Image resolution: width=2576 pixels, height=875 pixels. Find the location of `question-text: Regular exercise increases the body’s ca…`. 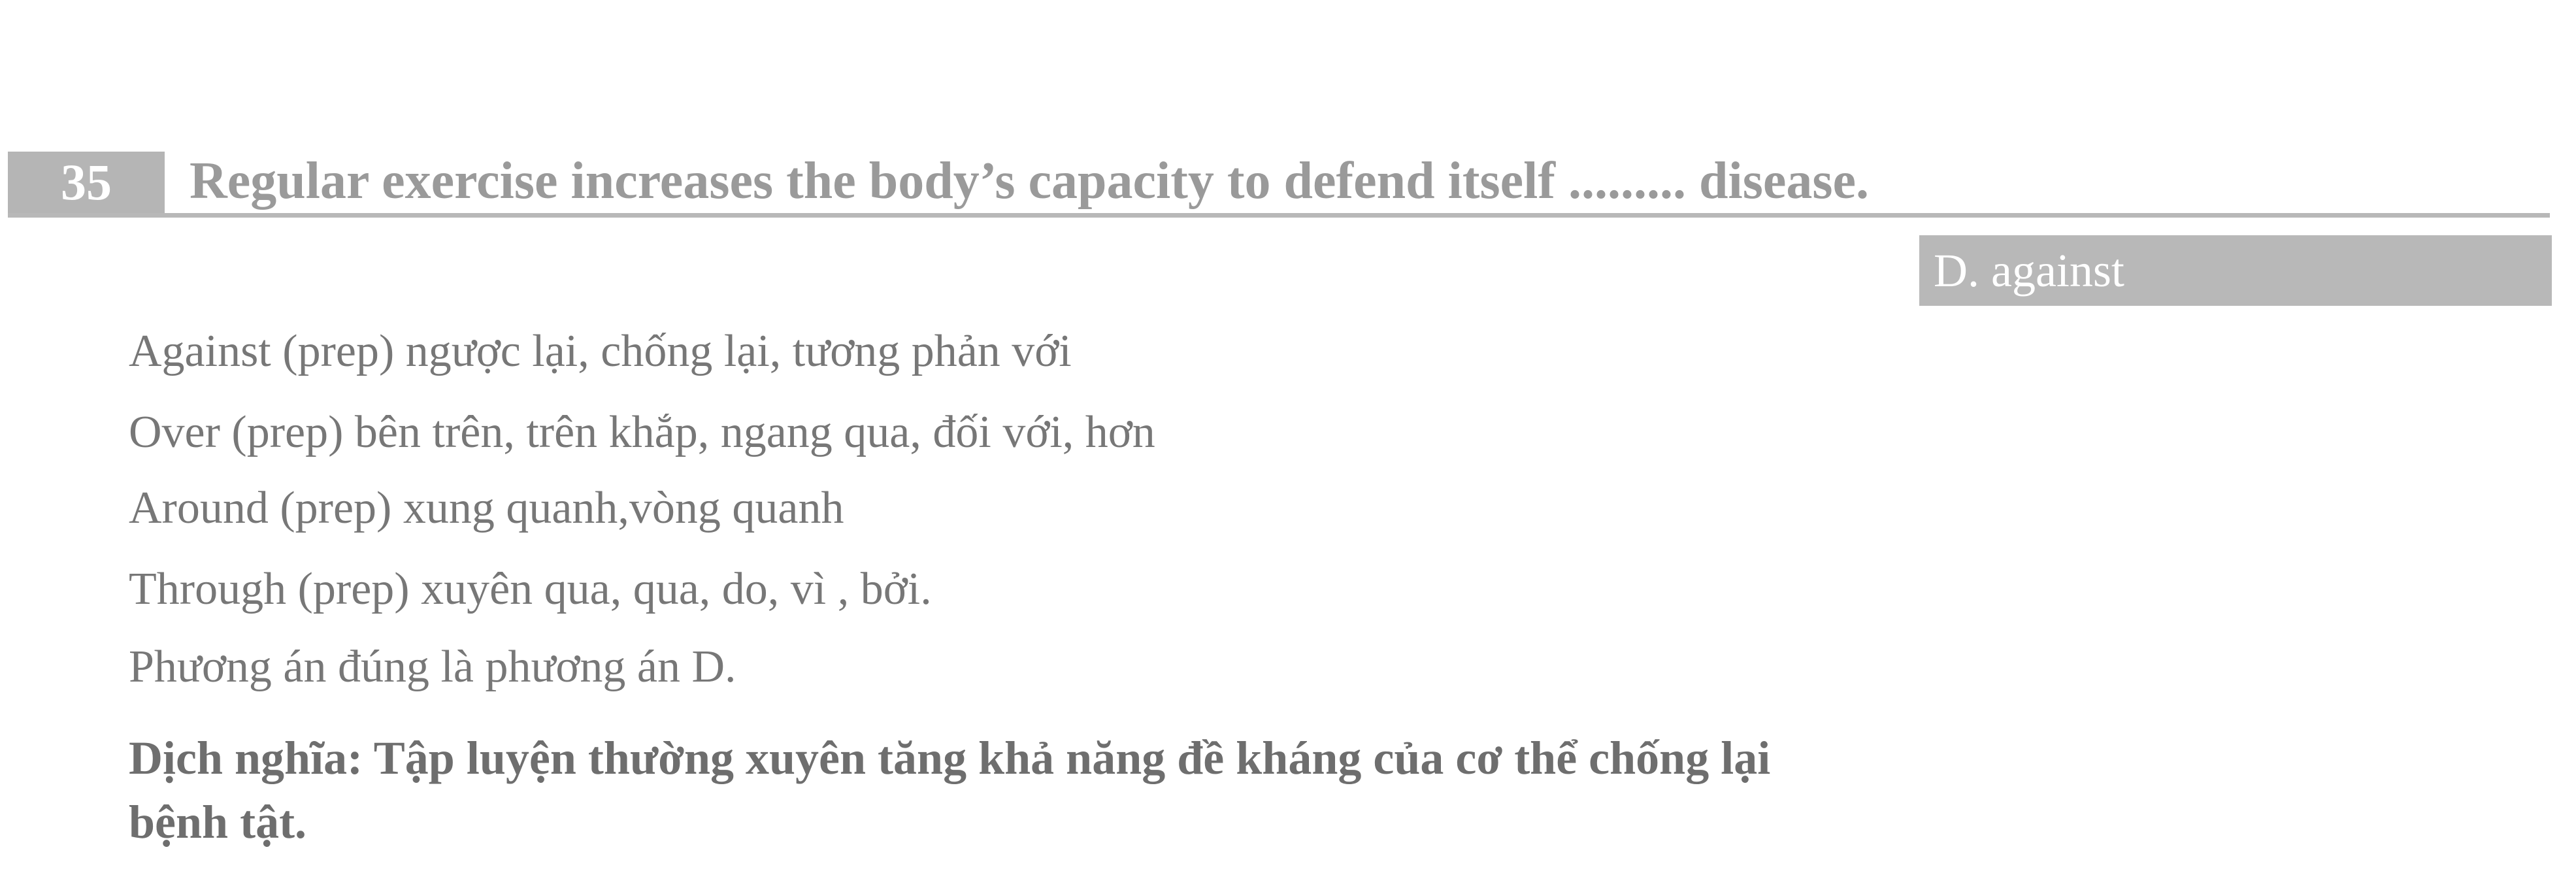

question-text: Regular exercise increases the body’s ca… is located at coordinates (1030, 181).